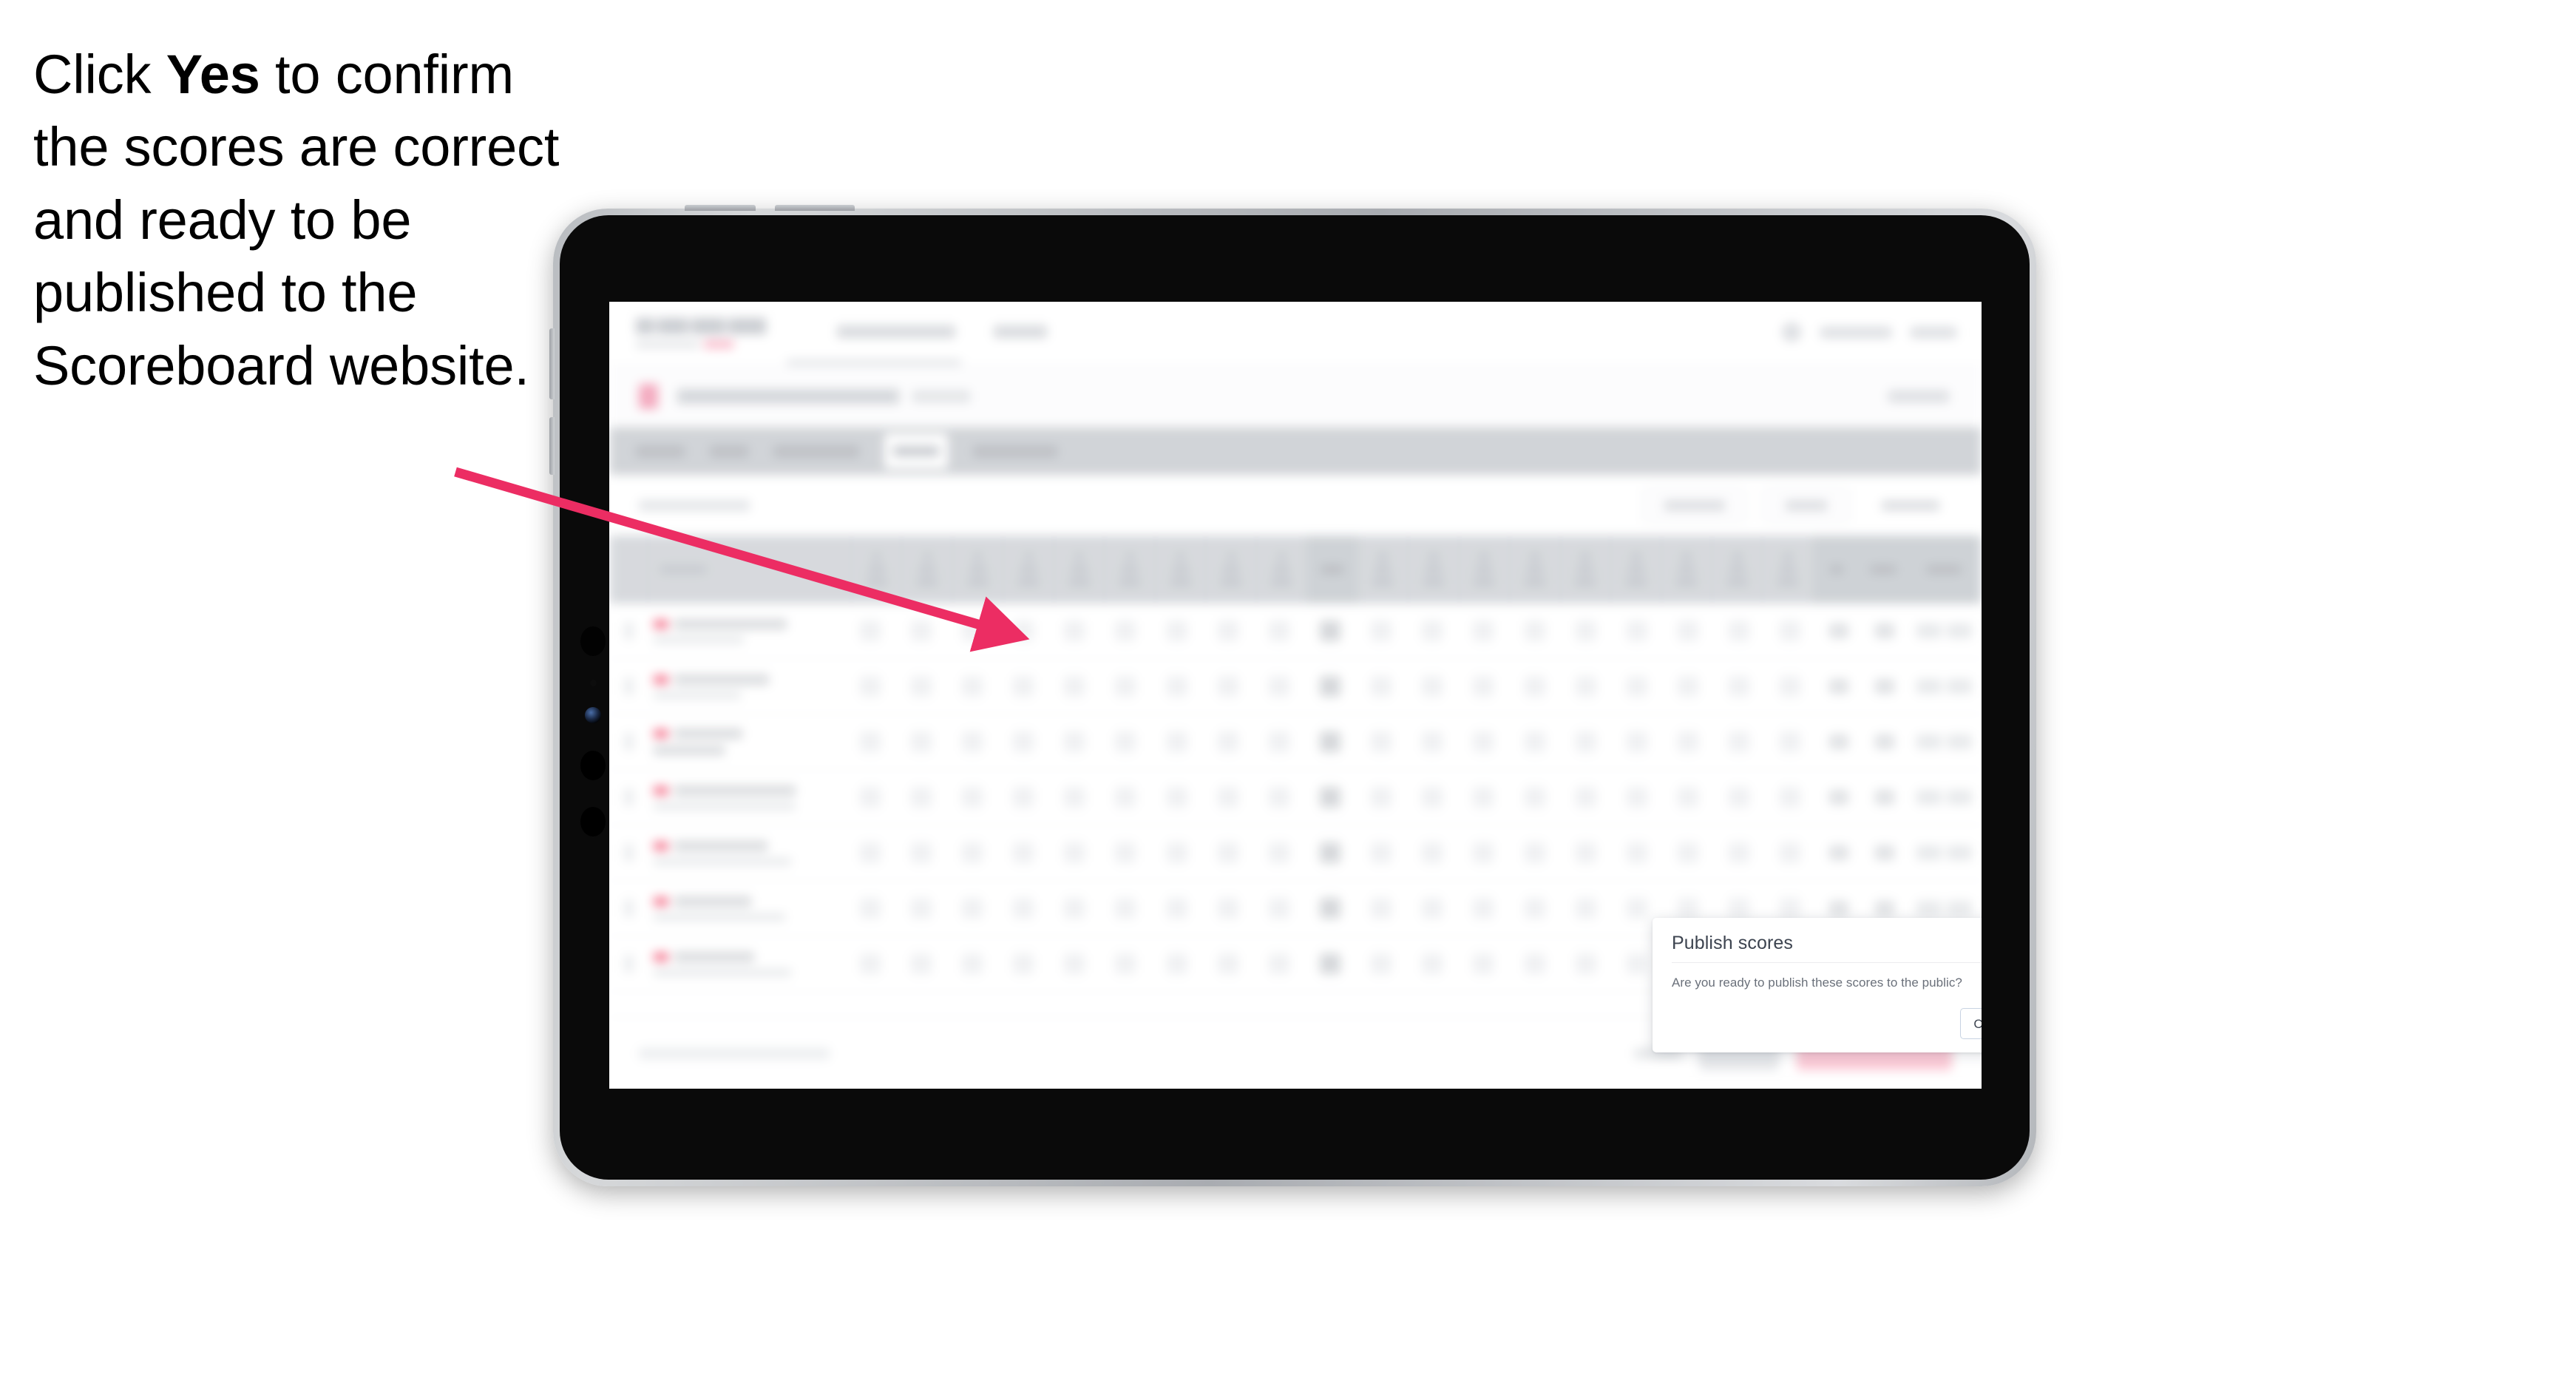 Image resolution: width=2576 pixels, height=1386 pixels. Describe the element at coordinates (1971, 1023) in the screenshot. I see `cancel-button: Cancel` at that location.